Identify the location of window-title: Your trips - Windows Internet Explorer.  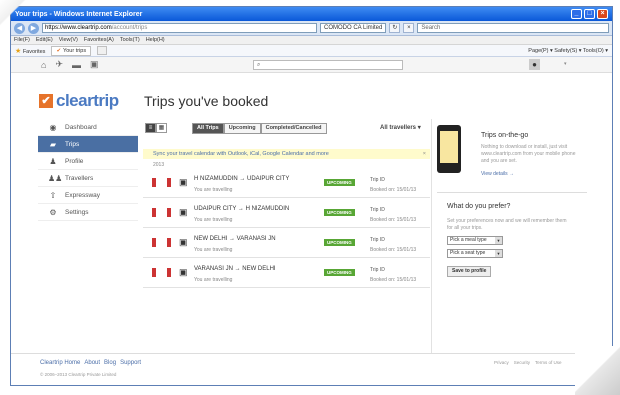
(79, 14).